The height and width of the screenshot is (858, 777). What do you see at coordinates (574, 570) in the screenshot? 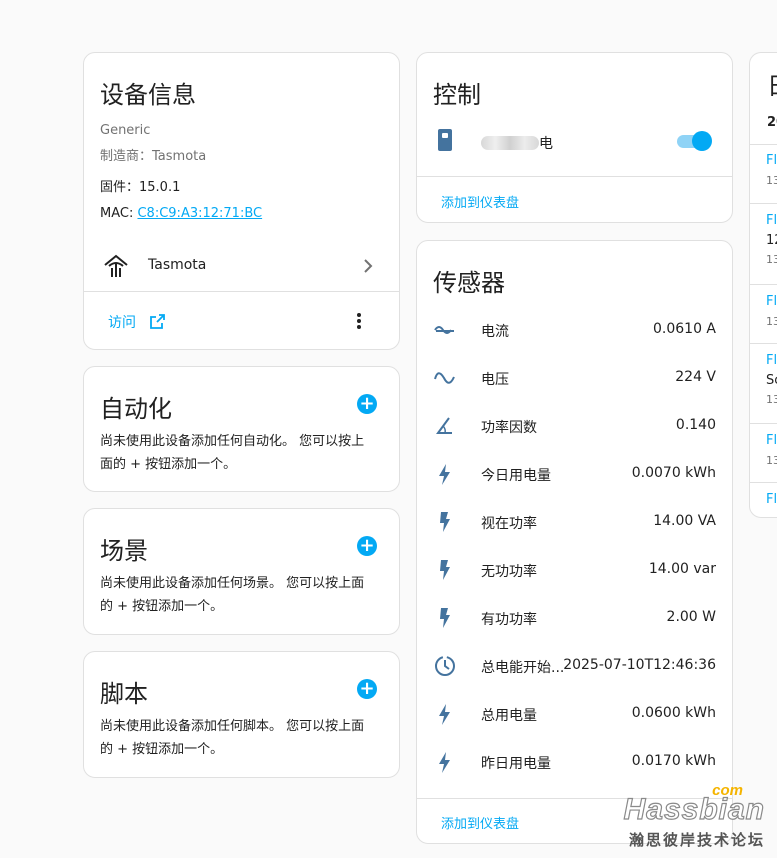
I see `sensor-row-reactive-power: 无功功率 14.00 var` at bounding box center [574, 570].